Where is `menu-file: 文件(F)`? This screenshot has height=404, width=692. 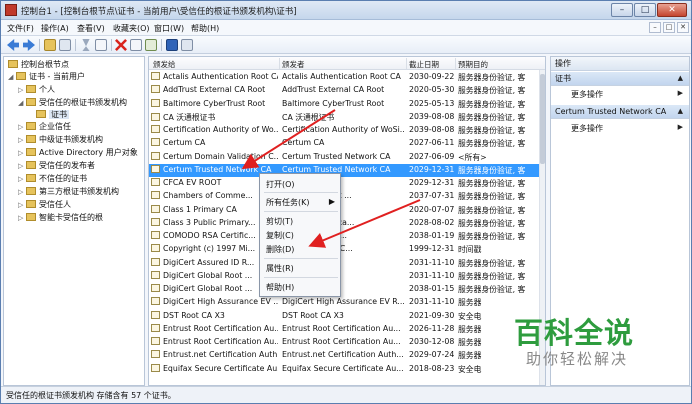
menu-file: 文件(F) is located at coordinates (20, 28).